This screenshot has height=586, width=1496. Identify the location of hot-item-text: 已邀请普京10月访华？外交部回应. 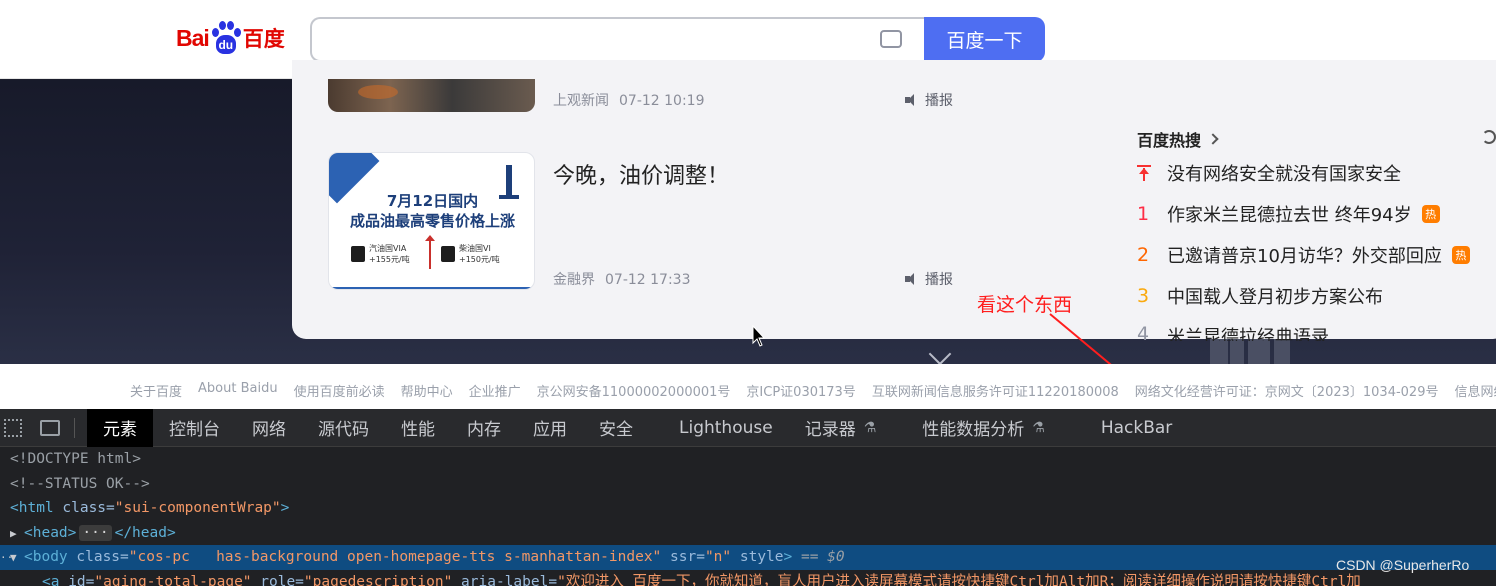
(1304, 256).